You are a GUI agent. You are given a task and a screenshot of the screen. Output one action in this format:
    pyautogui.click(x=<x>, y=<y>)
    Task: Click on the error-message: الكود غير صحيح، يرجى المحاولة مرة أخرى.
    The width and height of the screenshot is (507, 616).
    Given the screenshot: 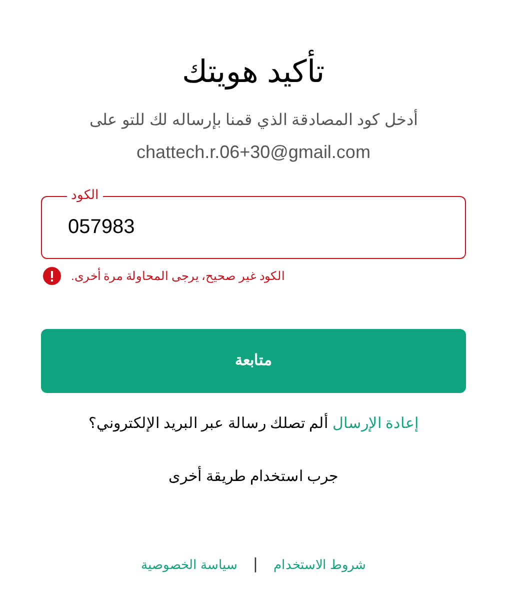 What is the action you would take?
    pyautogui.click(x=177, y=276)
    